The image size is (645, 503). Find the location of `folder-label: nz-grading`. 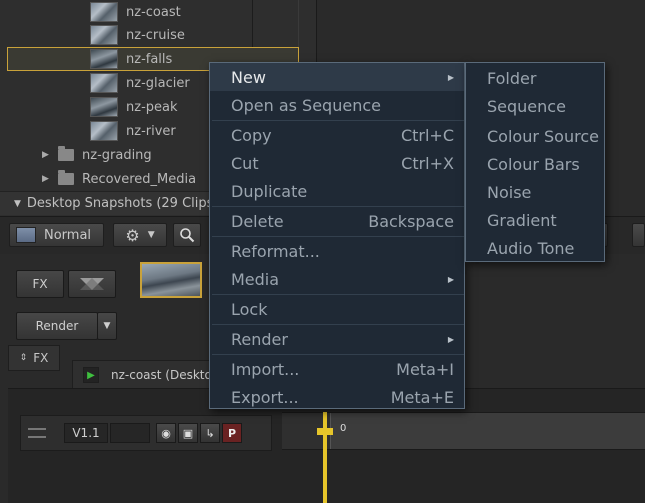

folder-label: nz-grading is located at coordinates (117, 155).